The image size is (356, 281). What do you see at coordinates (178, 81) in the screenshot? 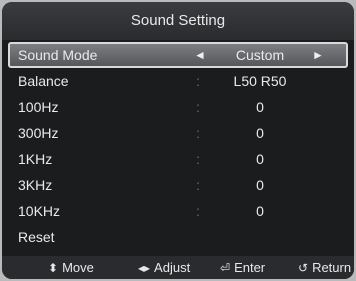
I see `menu-item-balance: Balance : L50 R50` at bounding box center [178, 81].